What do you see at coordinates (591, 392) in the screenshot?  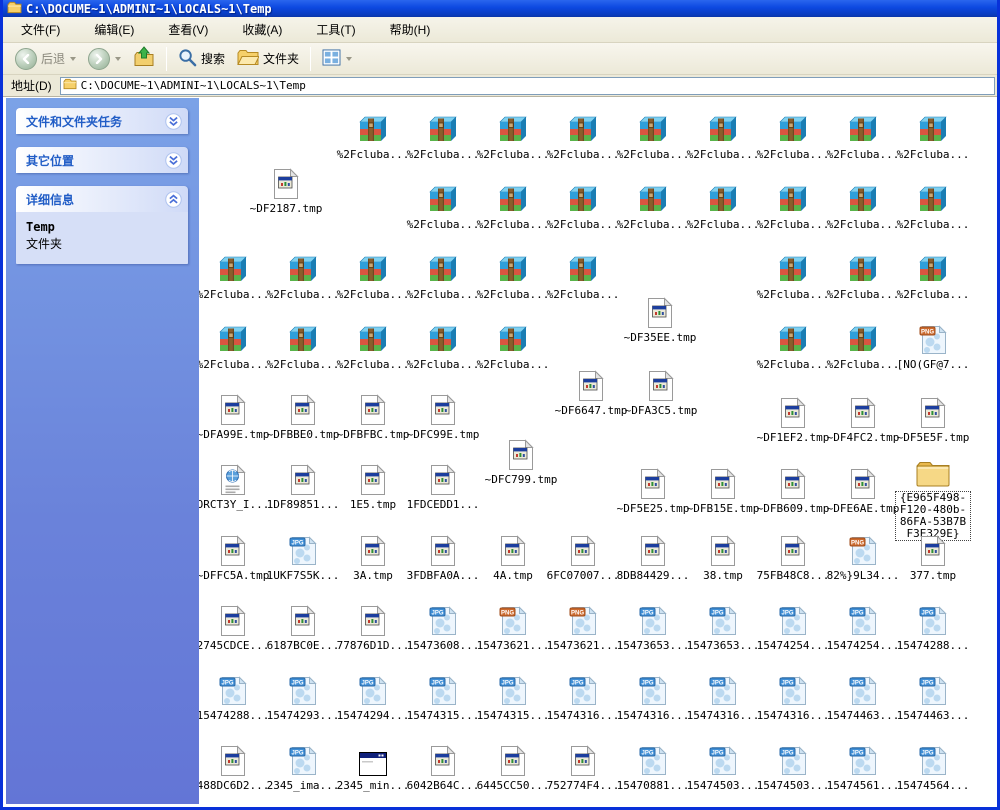 I see `file-item: ~DF6647.tmp` at bounding box center [591, 392].